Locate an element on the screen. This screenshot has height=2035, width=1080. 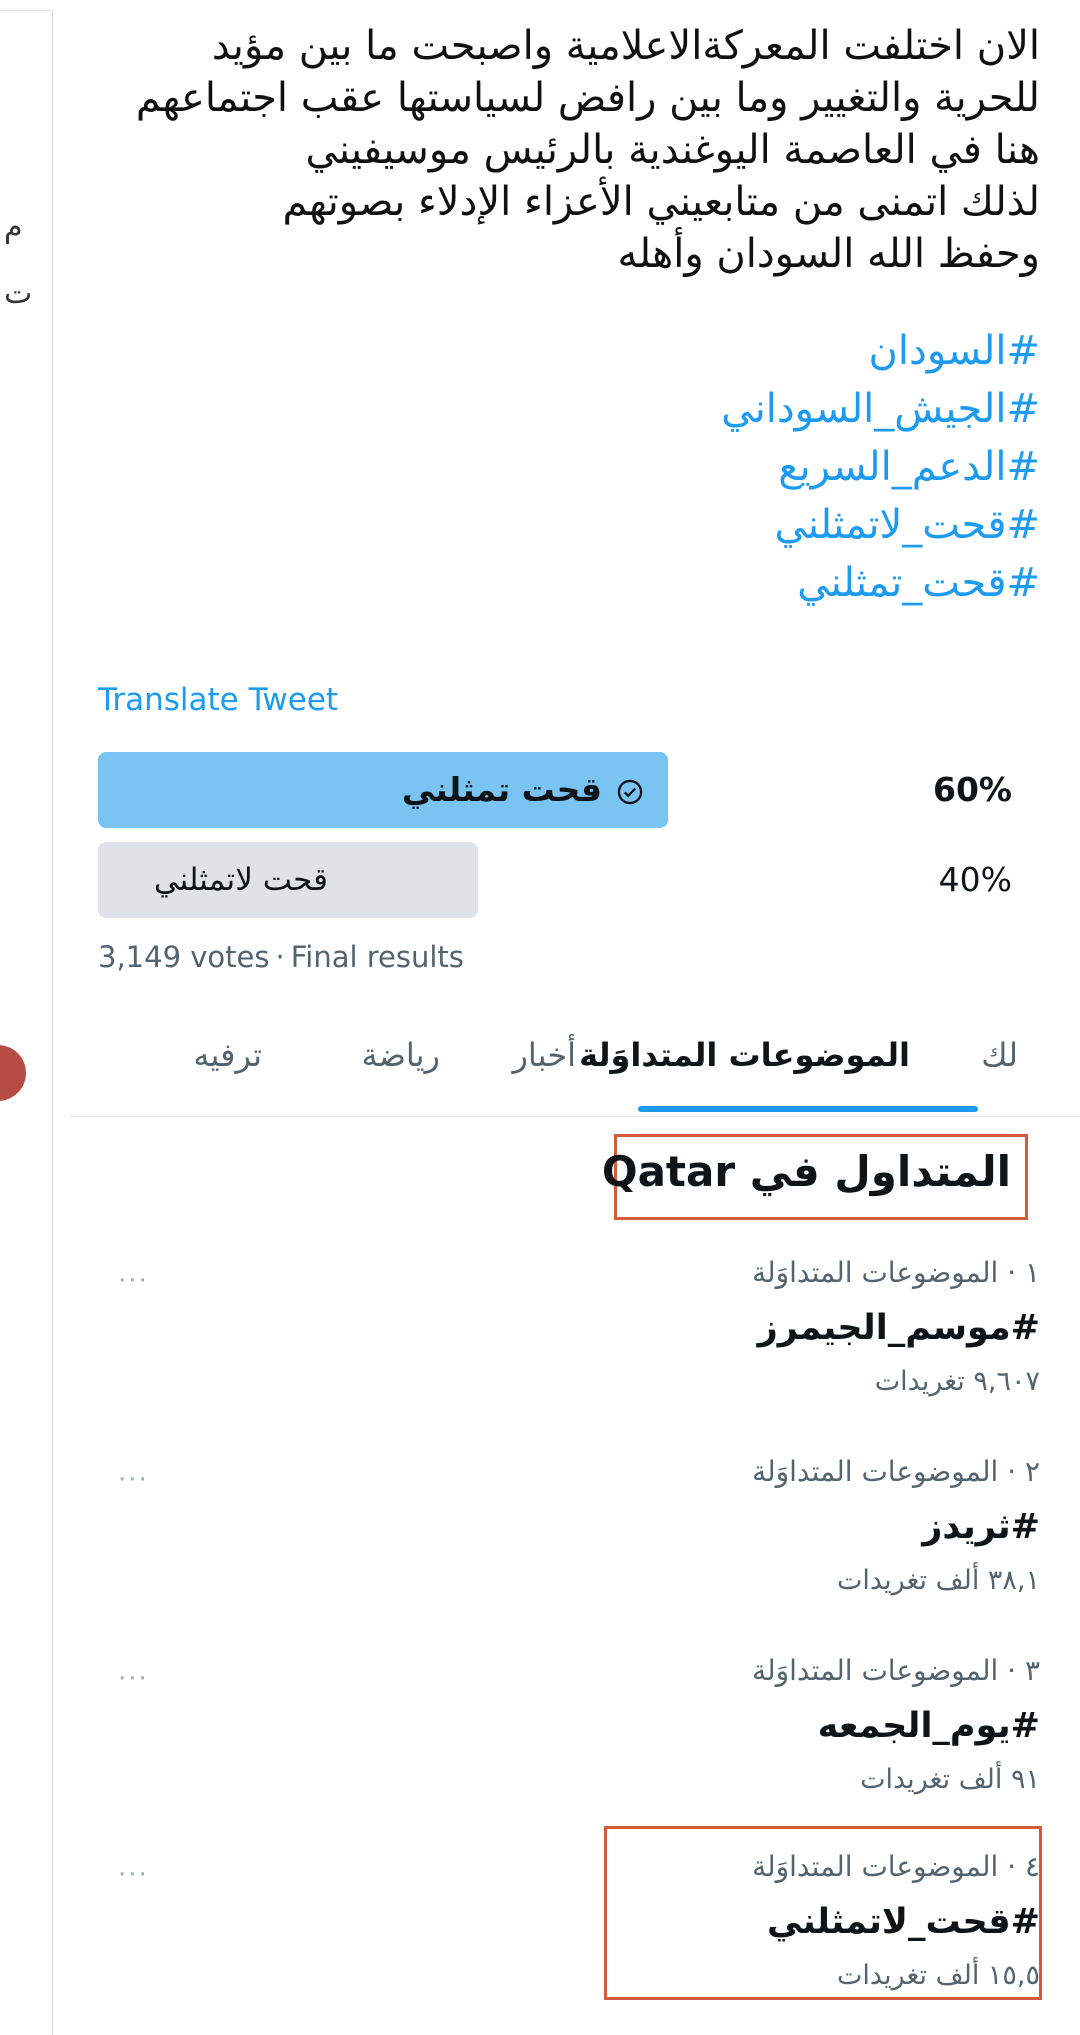
side-panel-fragment: م ت is located at coordinates (30, 1017).